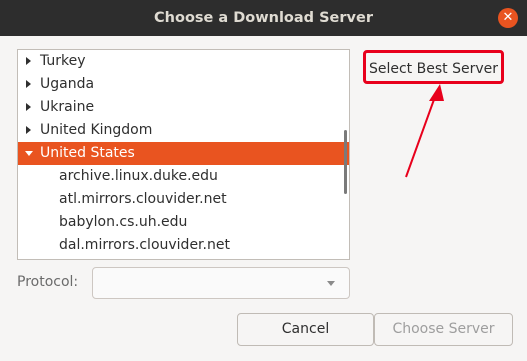 This screenshot has height=361, width=527. What do you see at coordinates (183, 130) in the screenshot?
I see `tree-row-united-kingdom: United Kingdom` at bounding box center [183, 130].